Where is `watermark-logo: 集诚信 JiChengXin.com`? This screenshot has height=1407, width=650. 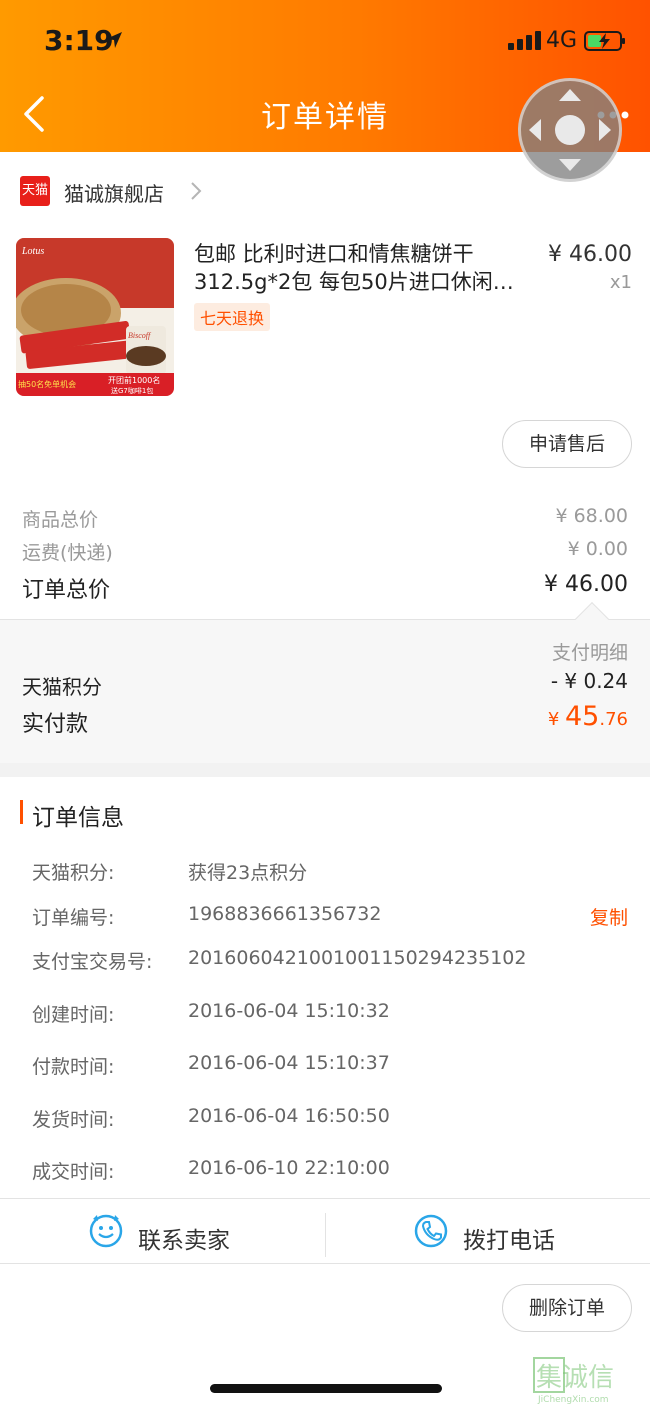 watermark-logo: 集诚信 JiChengXin.com is located at coordinates (573, 1380).